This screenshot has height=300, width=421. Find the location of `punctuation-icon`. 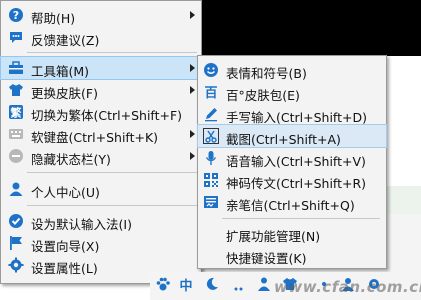

punctuation-icon is located at coordinates (238, 284).